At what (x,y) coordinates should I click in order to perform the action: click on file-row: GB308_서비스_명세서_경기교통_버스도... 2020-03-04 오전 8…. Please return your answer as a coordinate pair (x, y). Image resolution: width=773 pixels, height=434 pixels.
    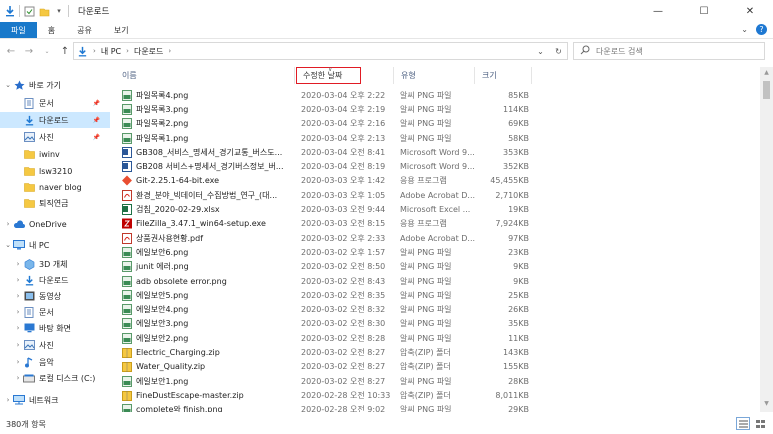
    Looking at the image, I should click on (439, 152).